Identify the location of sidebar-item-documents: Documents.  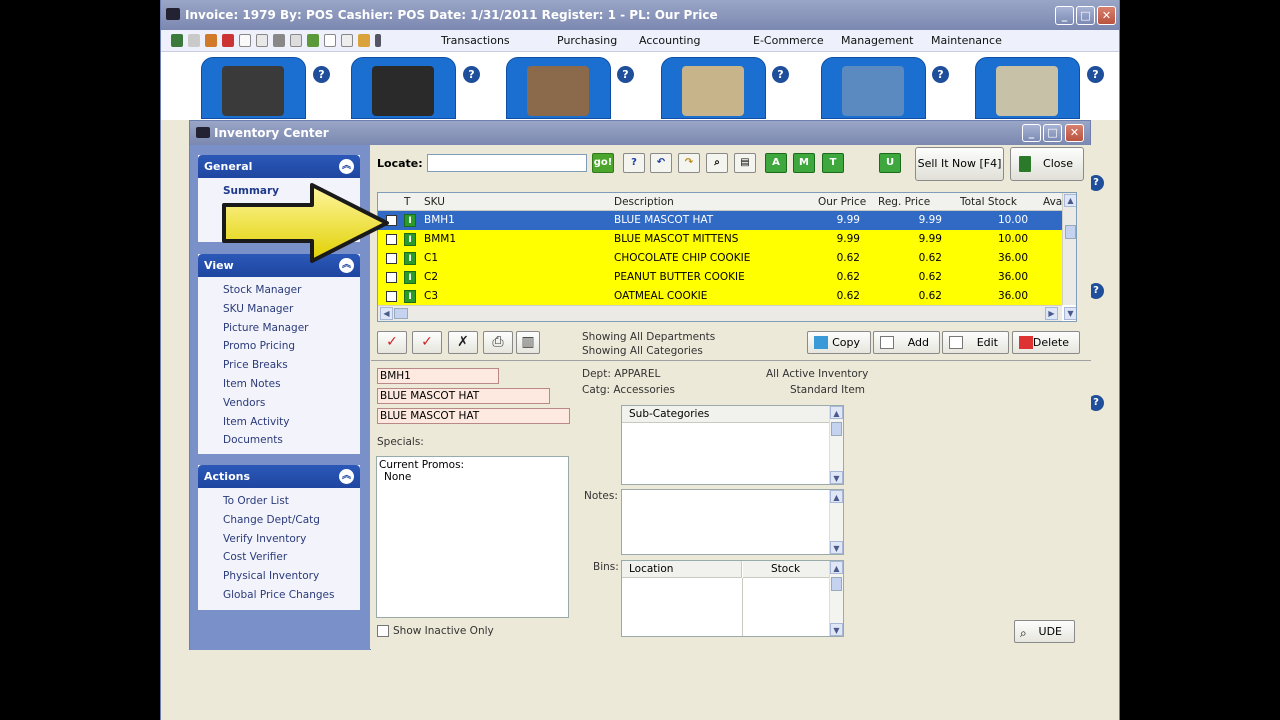
(279, 440).